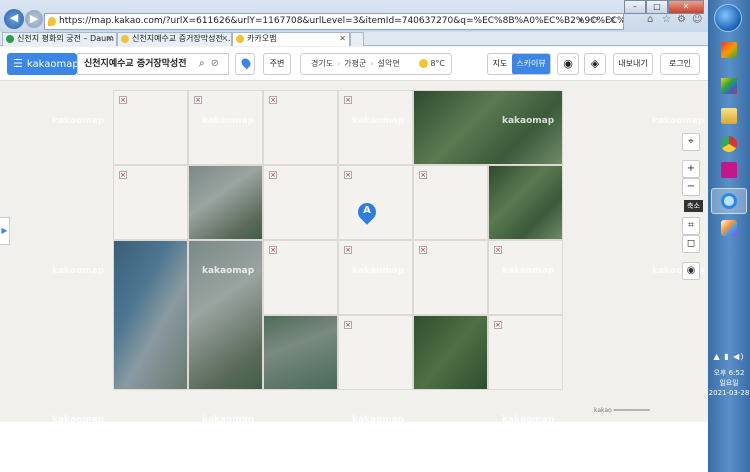 The image size is (750, 472). Describe the element at coordinates (14, 19) in the screenshot. I see `back-button: ◀` at that location.